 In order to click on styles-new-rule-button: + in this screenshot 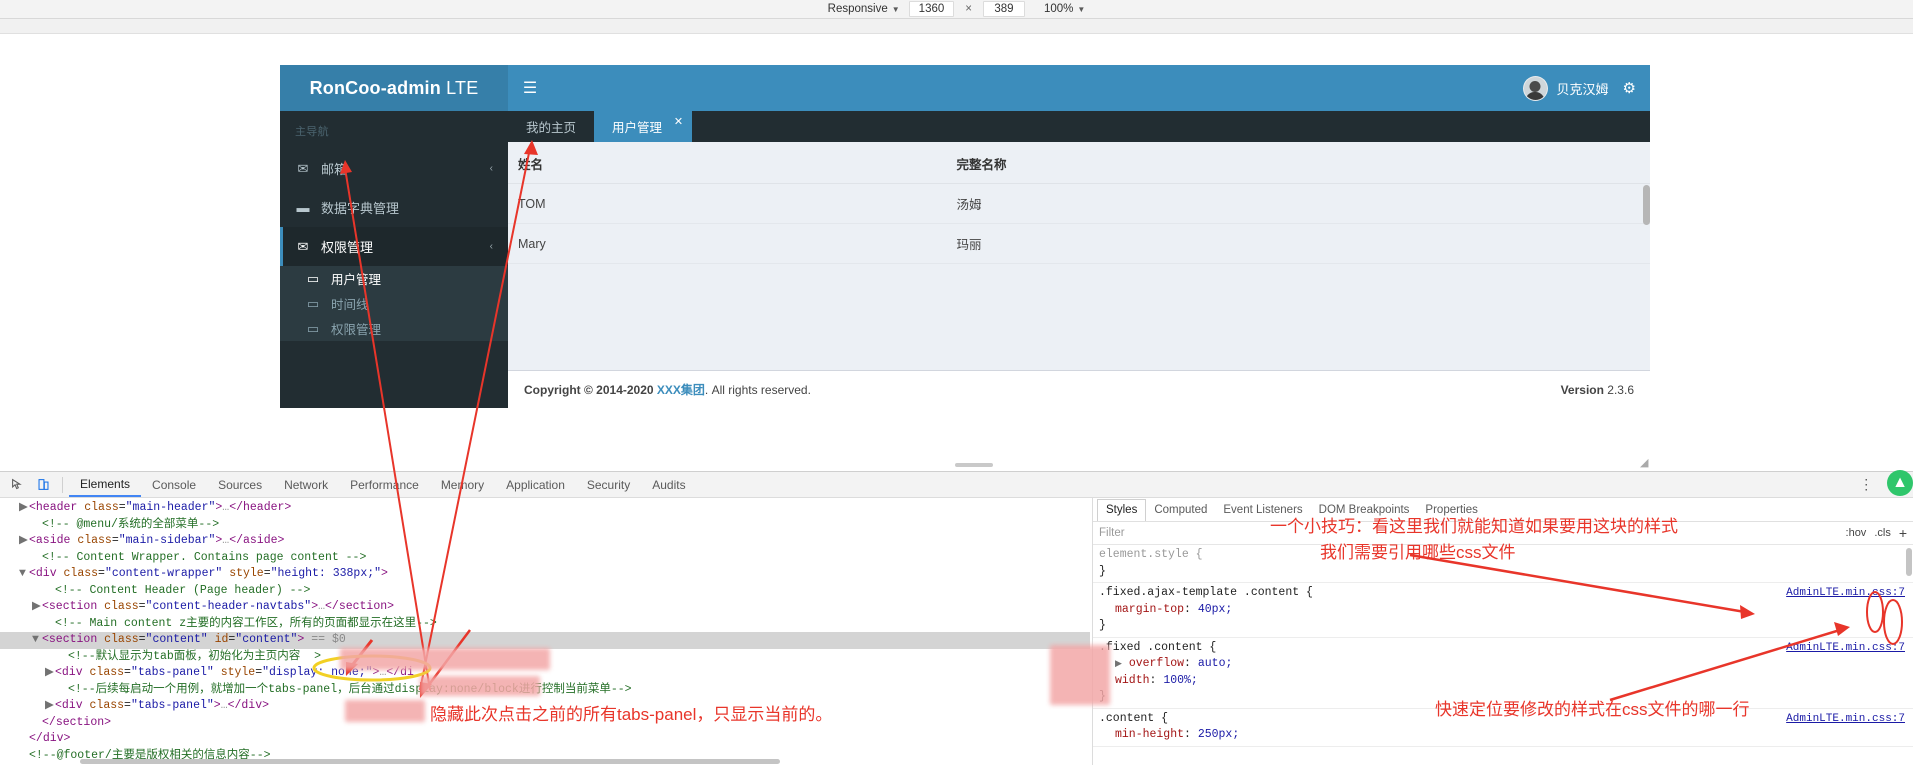, I will do `click(1903, 533)`.